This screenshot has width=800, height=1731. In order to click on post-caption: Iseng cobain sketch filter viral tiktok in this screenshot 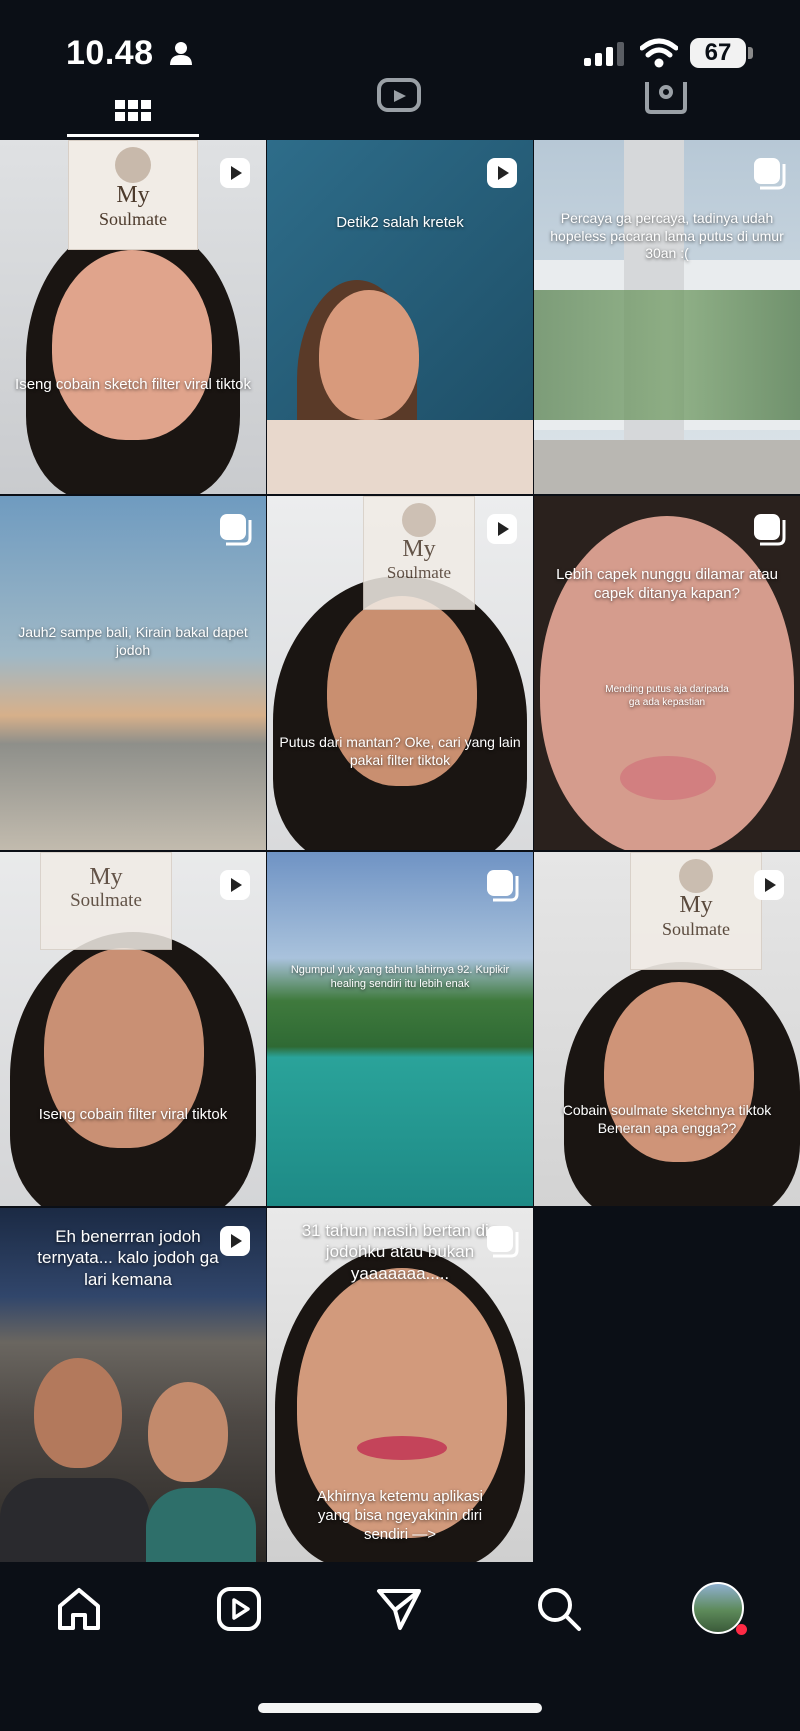, I will do `click(133, 384)`.